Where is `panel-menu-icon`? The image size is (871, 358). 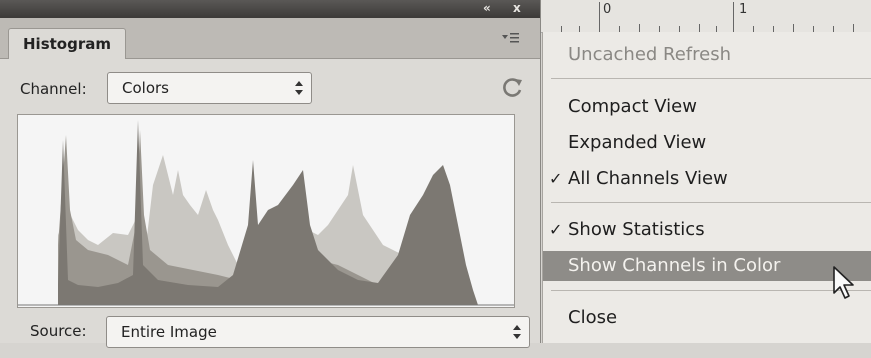 panel-menu-icon is located at coordinates (511, 40).